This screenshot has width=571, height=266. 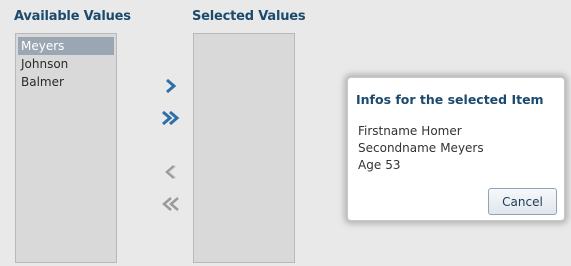 I want to click on list-item: Meyers, so click(x=66, y=46).